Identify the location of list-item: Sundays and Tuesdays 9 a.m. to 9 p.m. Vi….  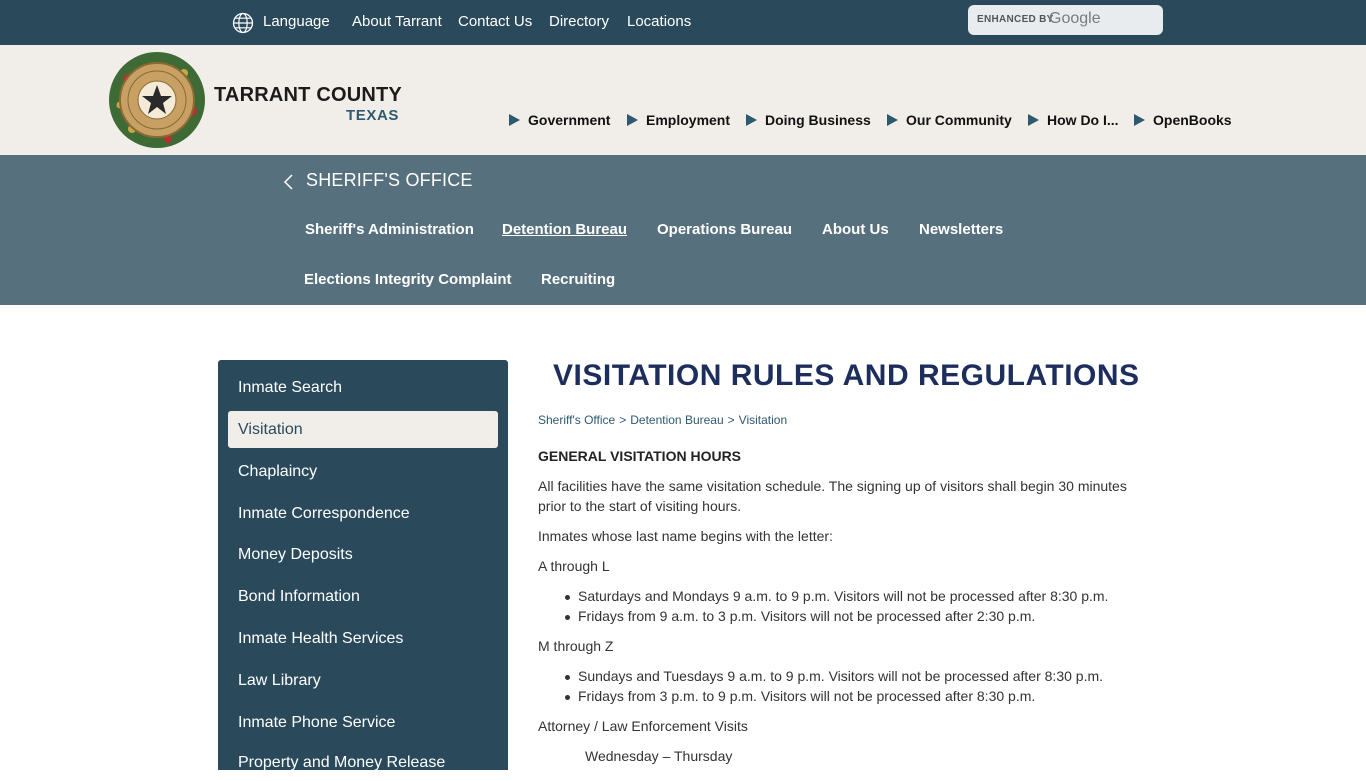
(834, 676).